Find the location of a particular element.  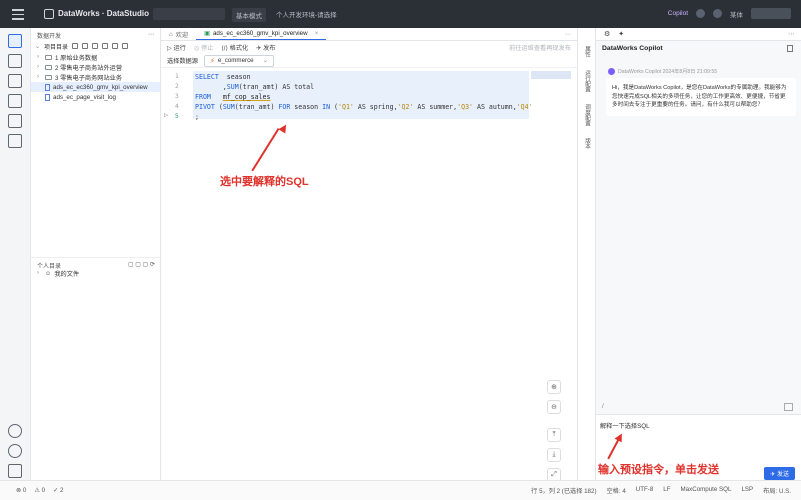

lsp-status: LSP is located at coordinates (747, 490).